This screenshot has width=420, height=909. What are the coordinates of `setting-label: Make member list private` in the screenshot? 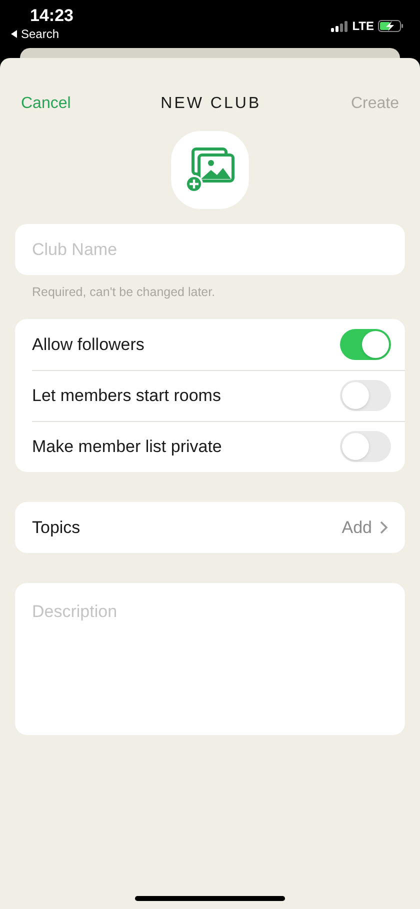 It's located at (127, 447).